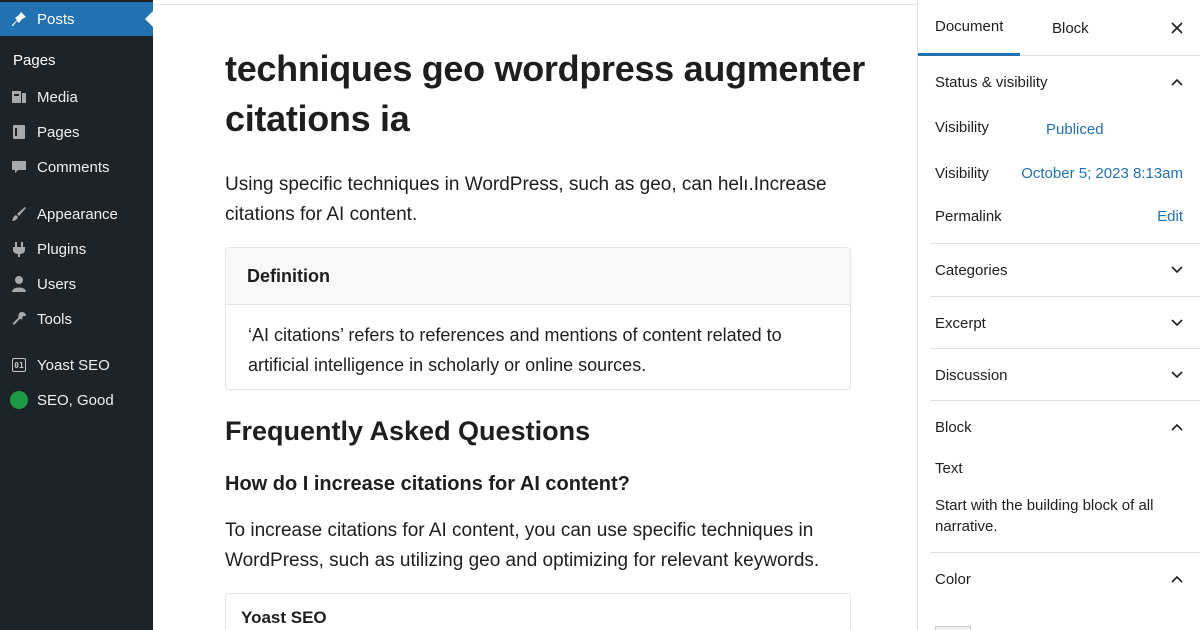 The height and width of the screenshot is (630, 1200). What do you see at coordinates (1170, 216) in the screenshot?
I see `permalink-edit-link: Edit` at bounding box center [1170, 216].